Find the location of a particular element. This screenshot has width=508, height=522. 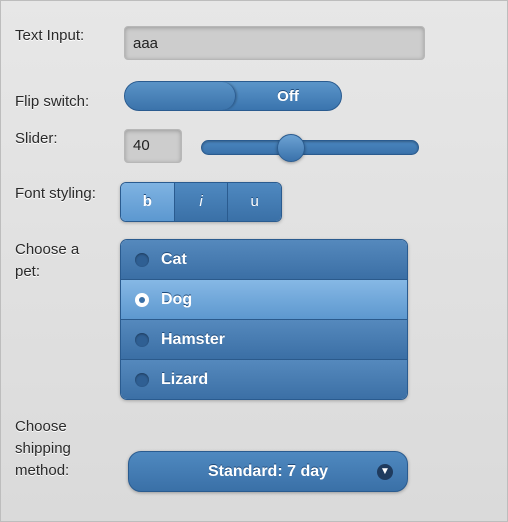

font-styling-label: Font styling: is located at coordinates (55, 193).